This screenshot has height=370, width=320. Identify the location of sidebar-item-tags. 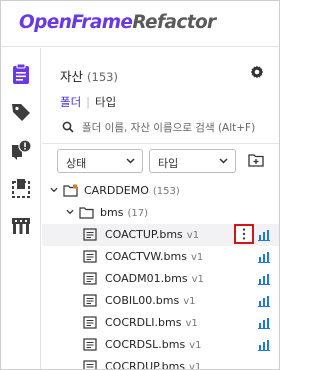
(21, 112).